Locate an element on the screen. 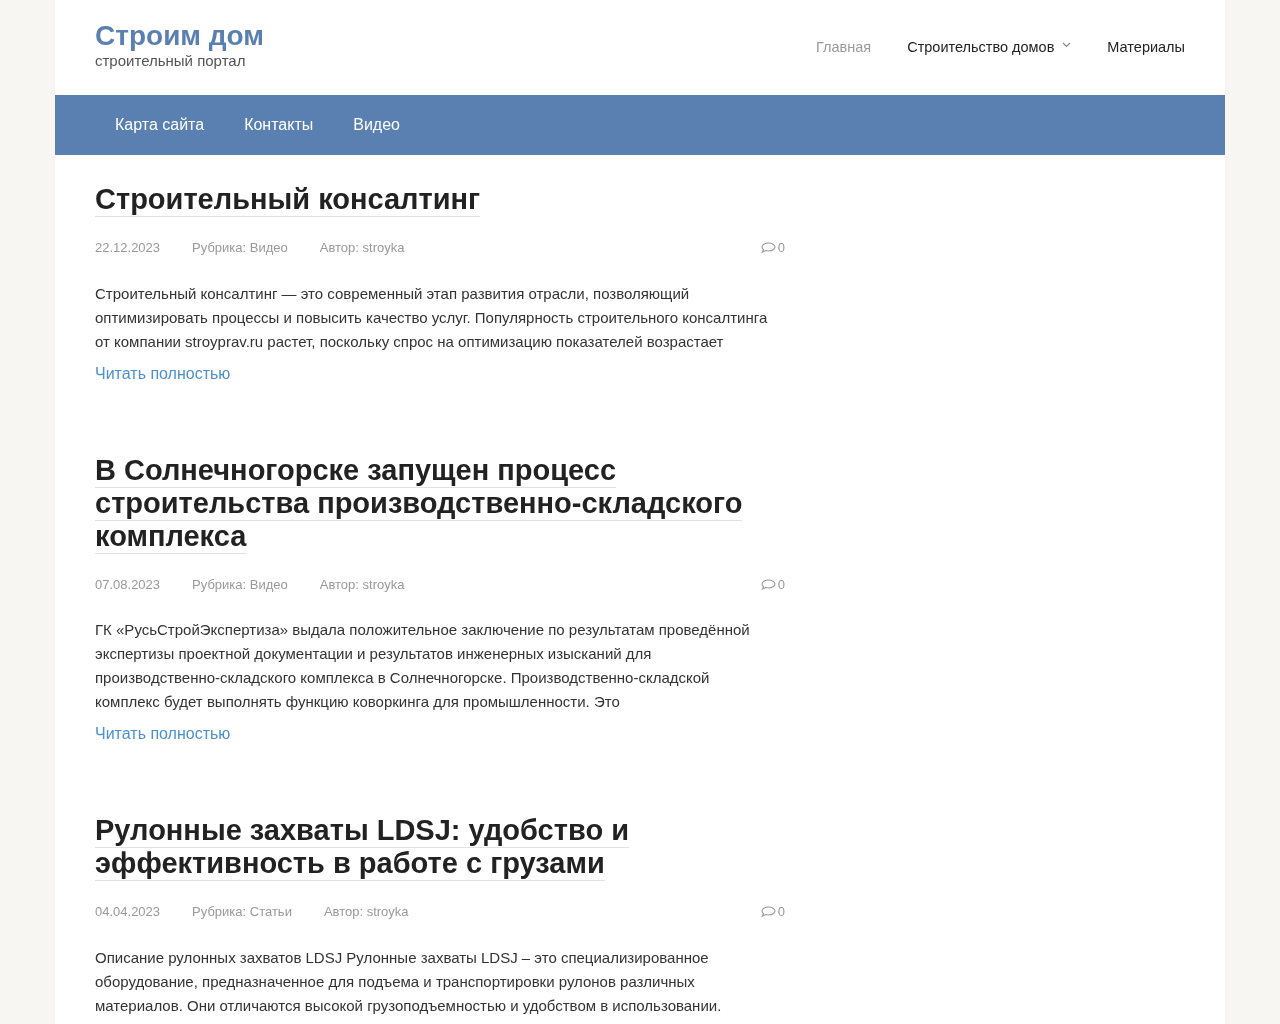 The image size is (1280, 1024). menu-link: Карта сайта is located at coordinates (160, 125).